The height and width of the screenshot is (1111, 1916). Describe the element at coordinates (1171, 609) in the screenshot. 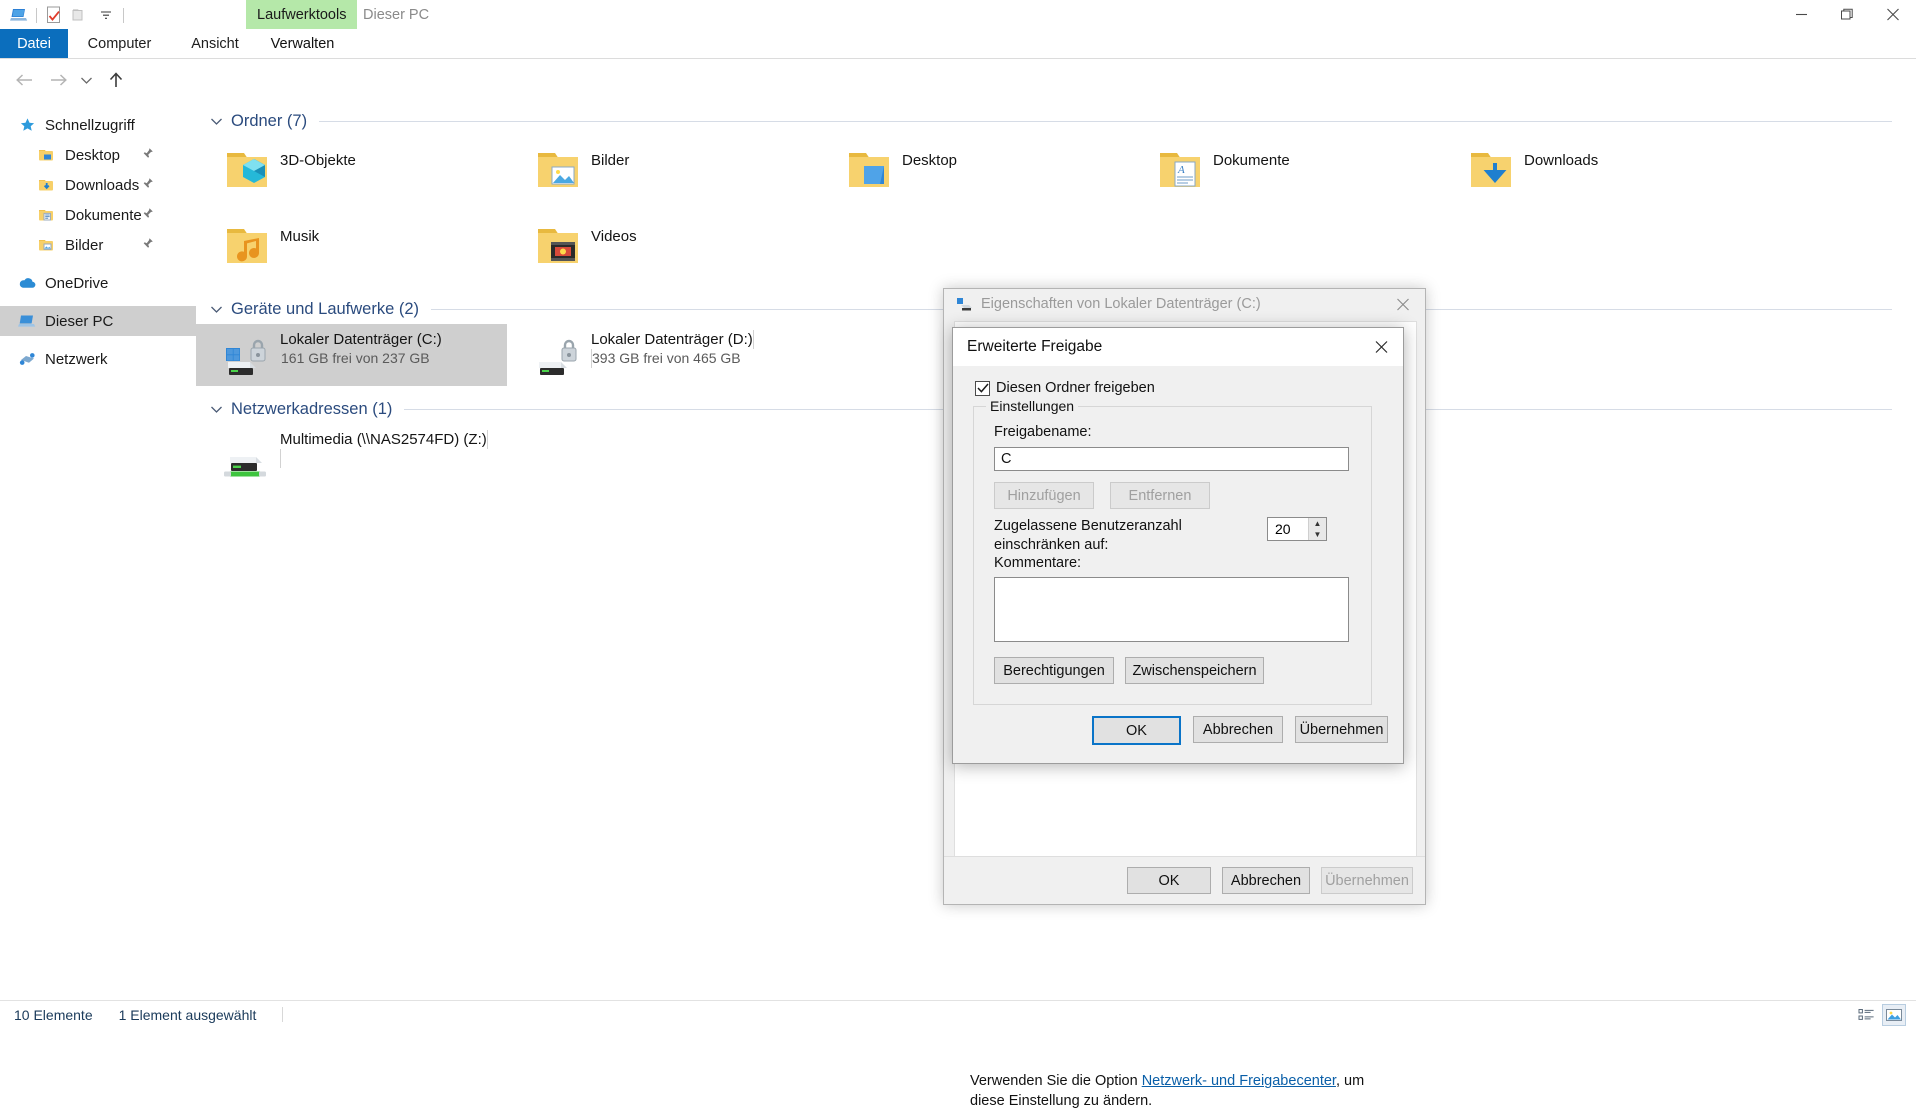

I see `comments-textarea` at that location.